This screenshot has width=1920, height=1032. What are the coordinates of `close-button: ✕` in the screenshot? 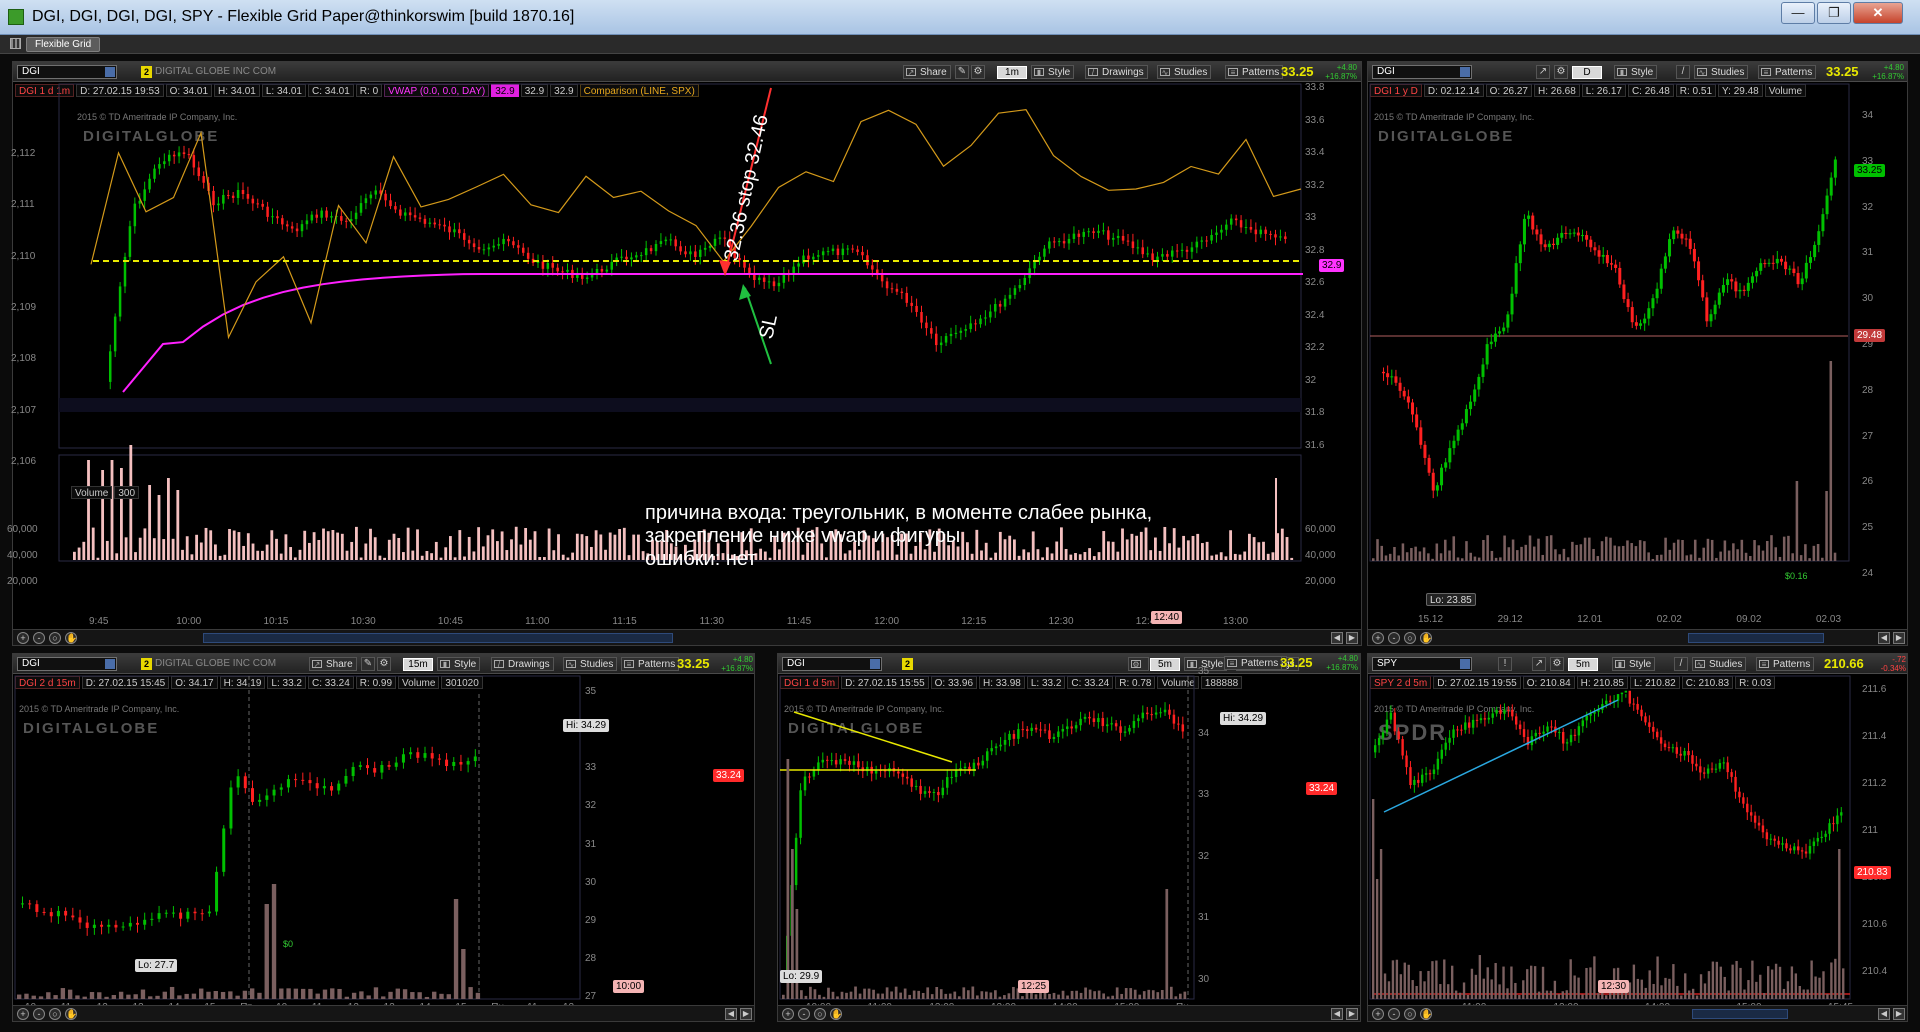 It's located at (1878, 13).